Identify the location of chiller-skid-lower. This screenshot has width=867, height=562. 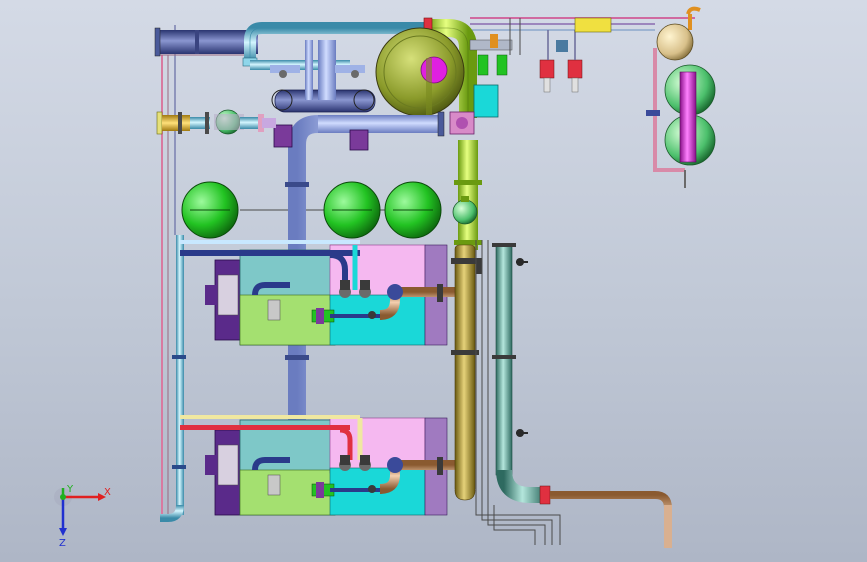
(317, 465).